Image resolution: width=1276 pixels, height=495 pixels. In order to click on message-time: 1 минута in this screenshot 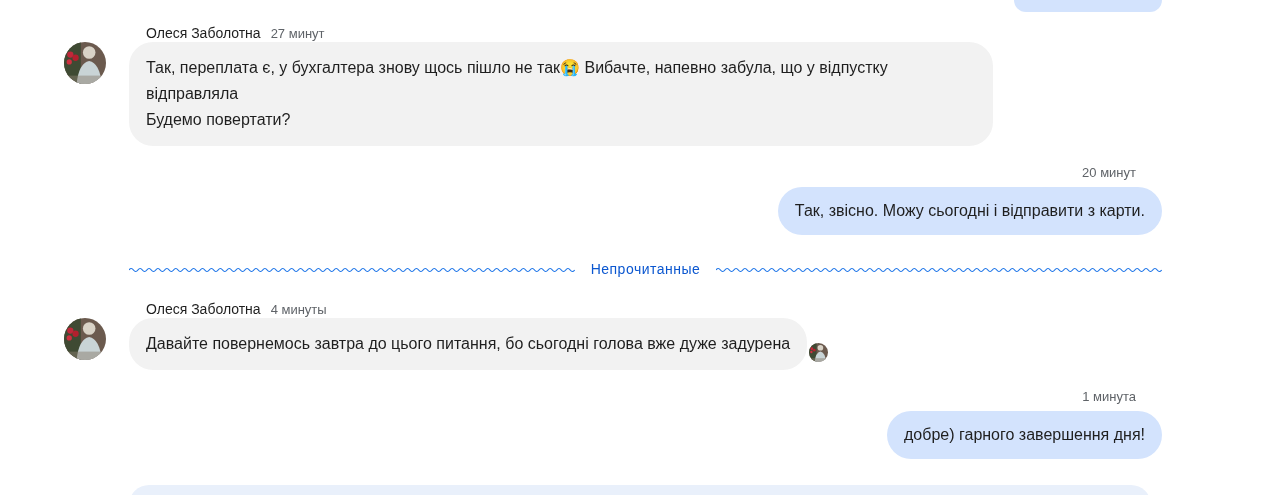, I will do `click(1109, 397)`.